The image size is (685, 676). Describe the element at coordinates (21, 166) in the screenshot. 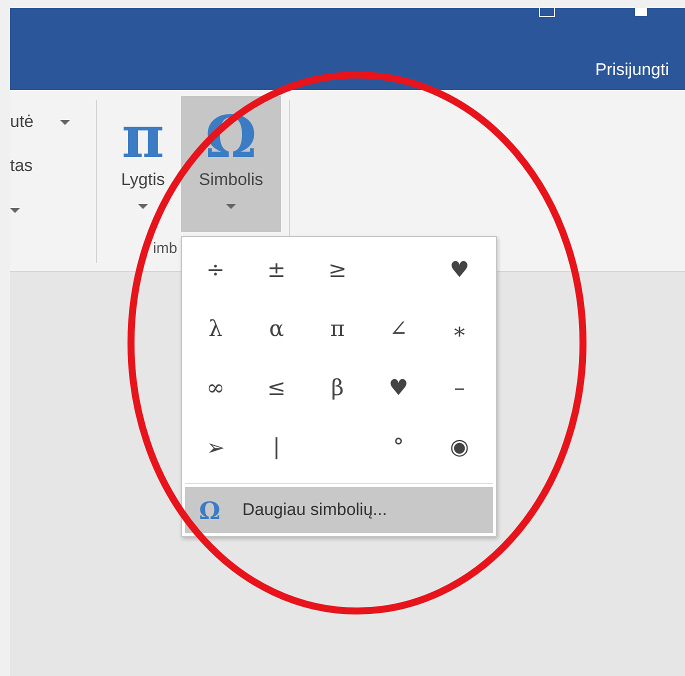

I see `ribbon-label: tas` at that location.